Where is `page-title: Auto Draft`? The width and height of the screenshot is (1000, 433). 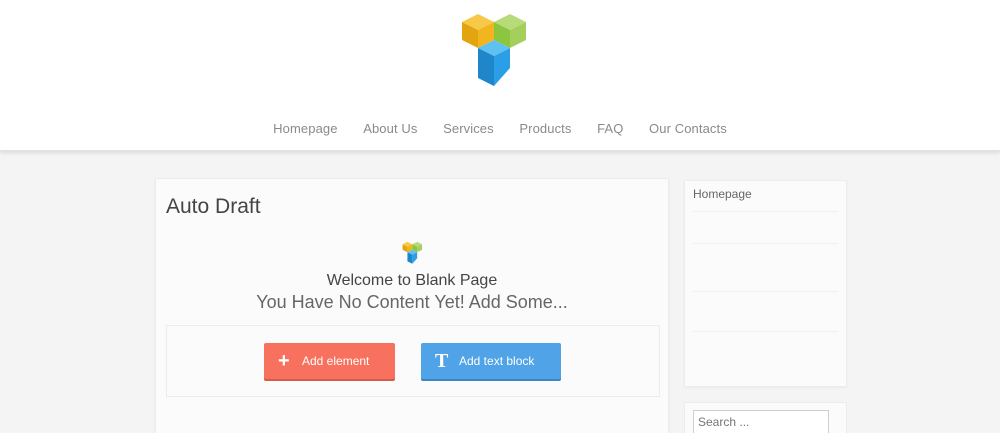 page-title: Auto Draft is located at coordinates (213, 206).